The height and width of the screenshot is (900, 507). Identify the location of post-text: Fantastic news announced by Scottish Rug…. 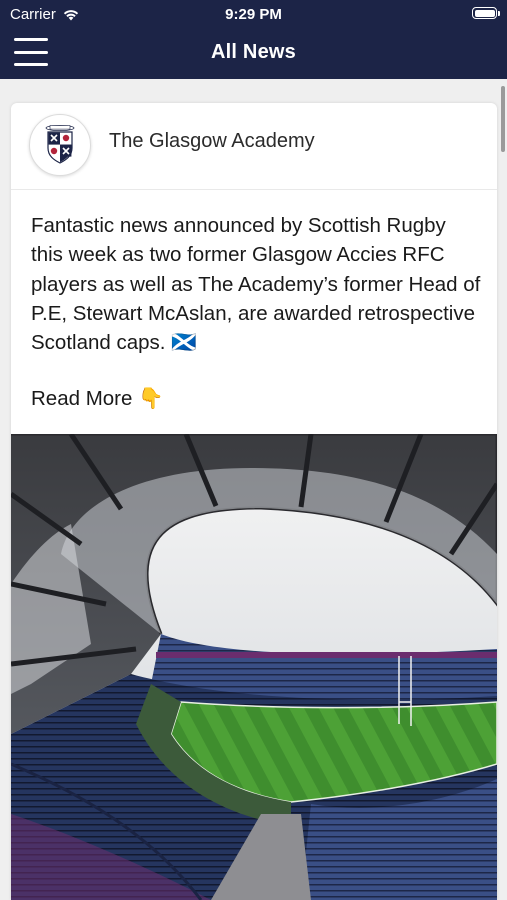
(256, 284).